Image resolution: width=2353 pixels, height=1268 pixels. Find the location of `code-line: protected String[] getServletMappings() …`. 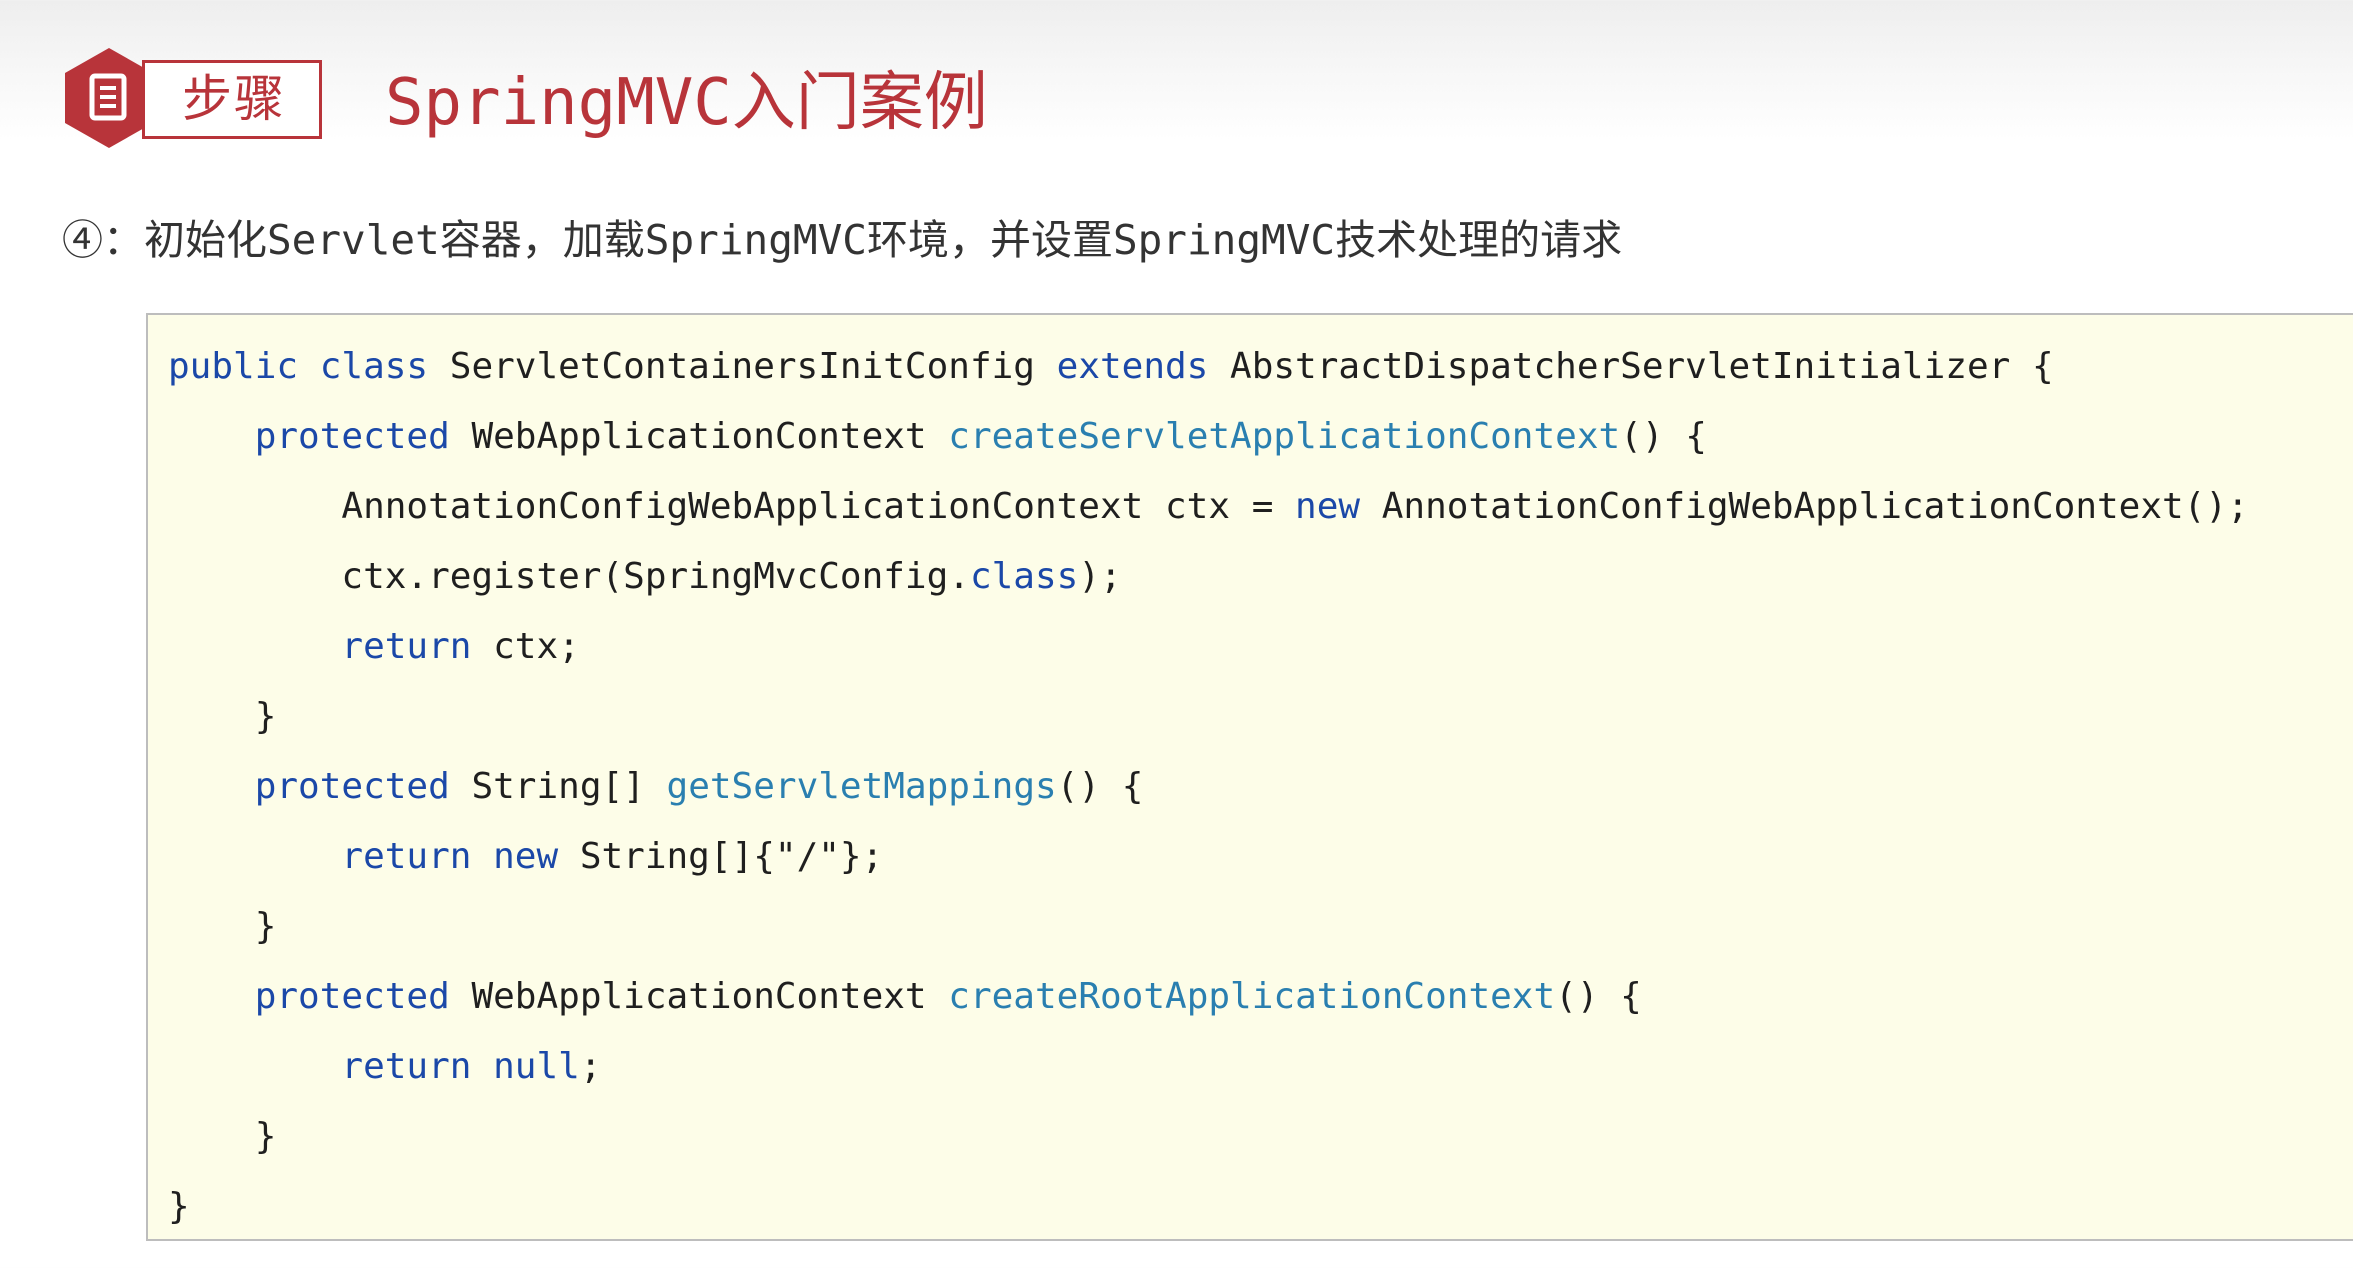

code-line: protected String[] getServletMappings() … is located at coordinates (656, 787).